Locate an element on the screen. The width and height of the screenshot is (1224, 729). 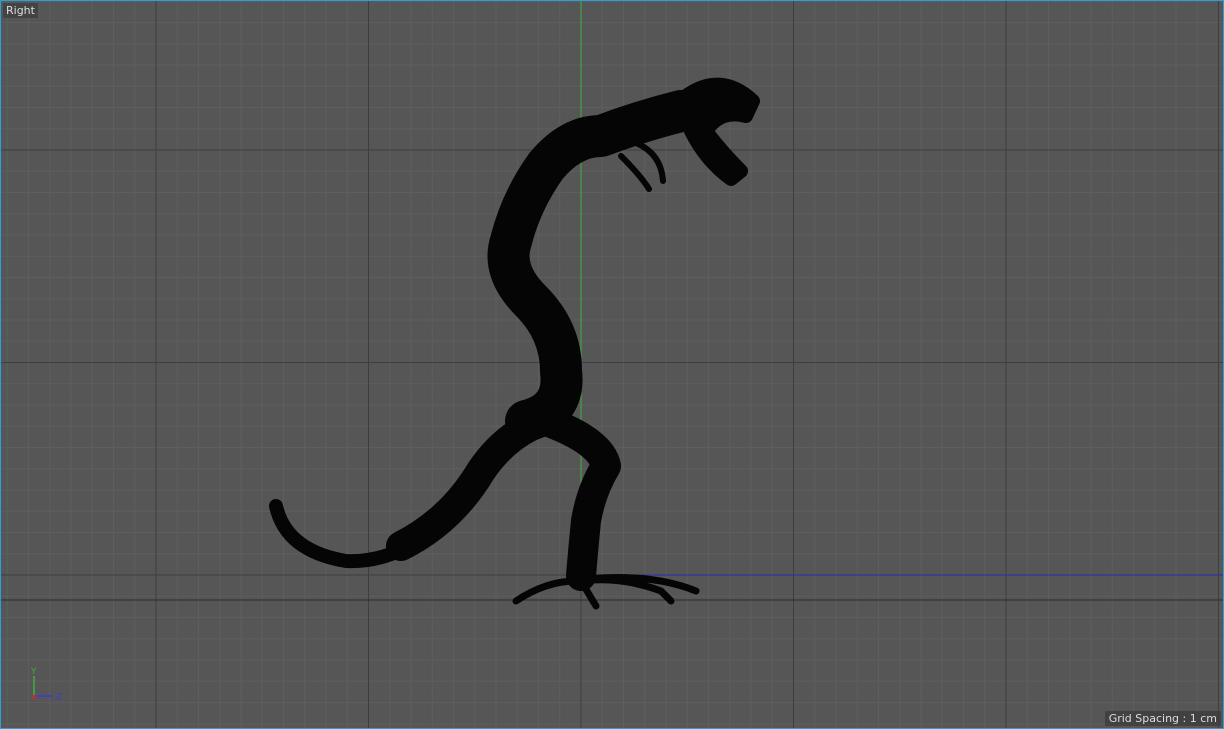
gizmo-x-axis is located at coordinates (34, 697).